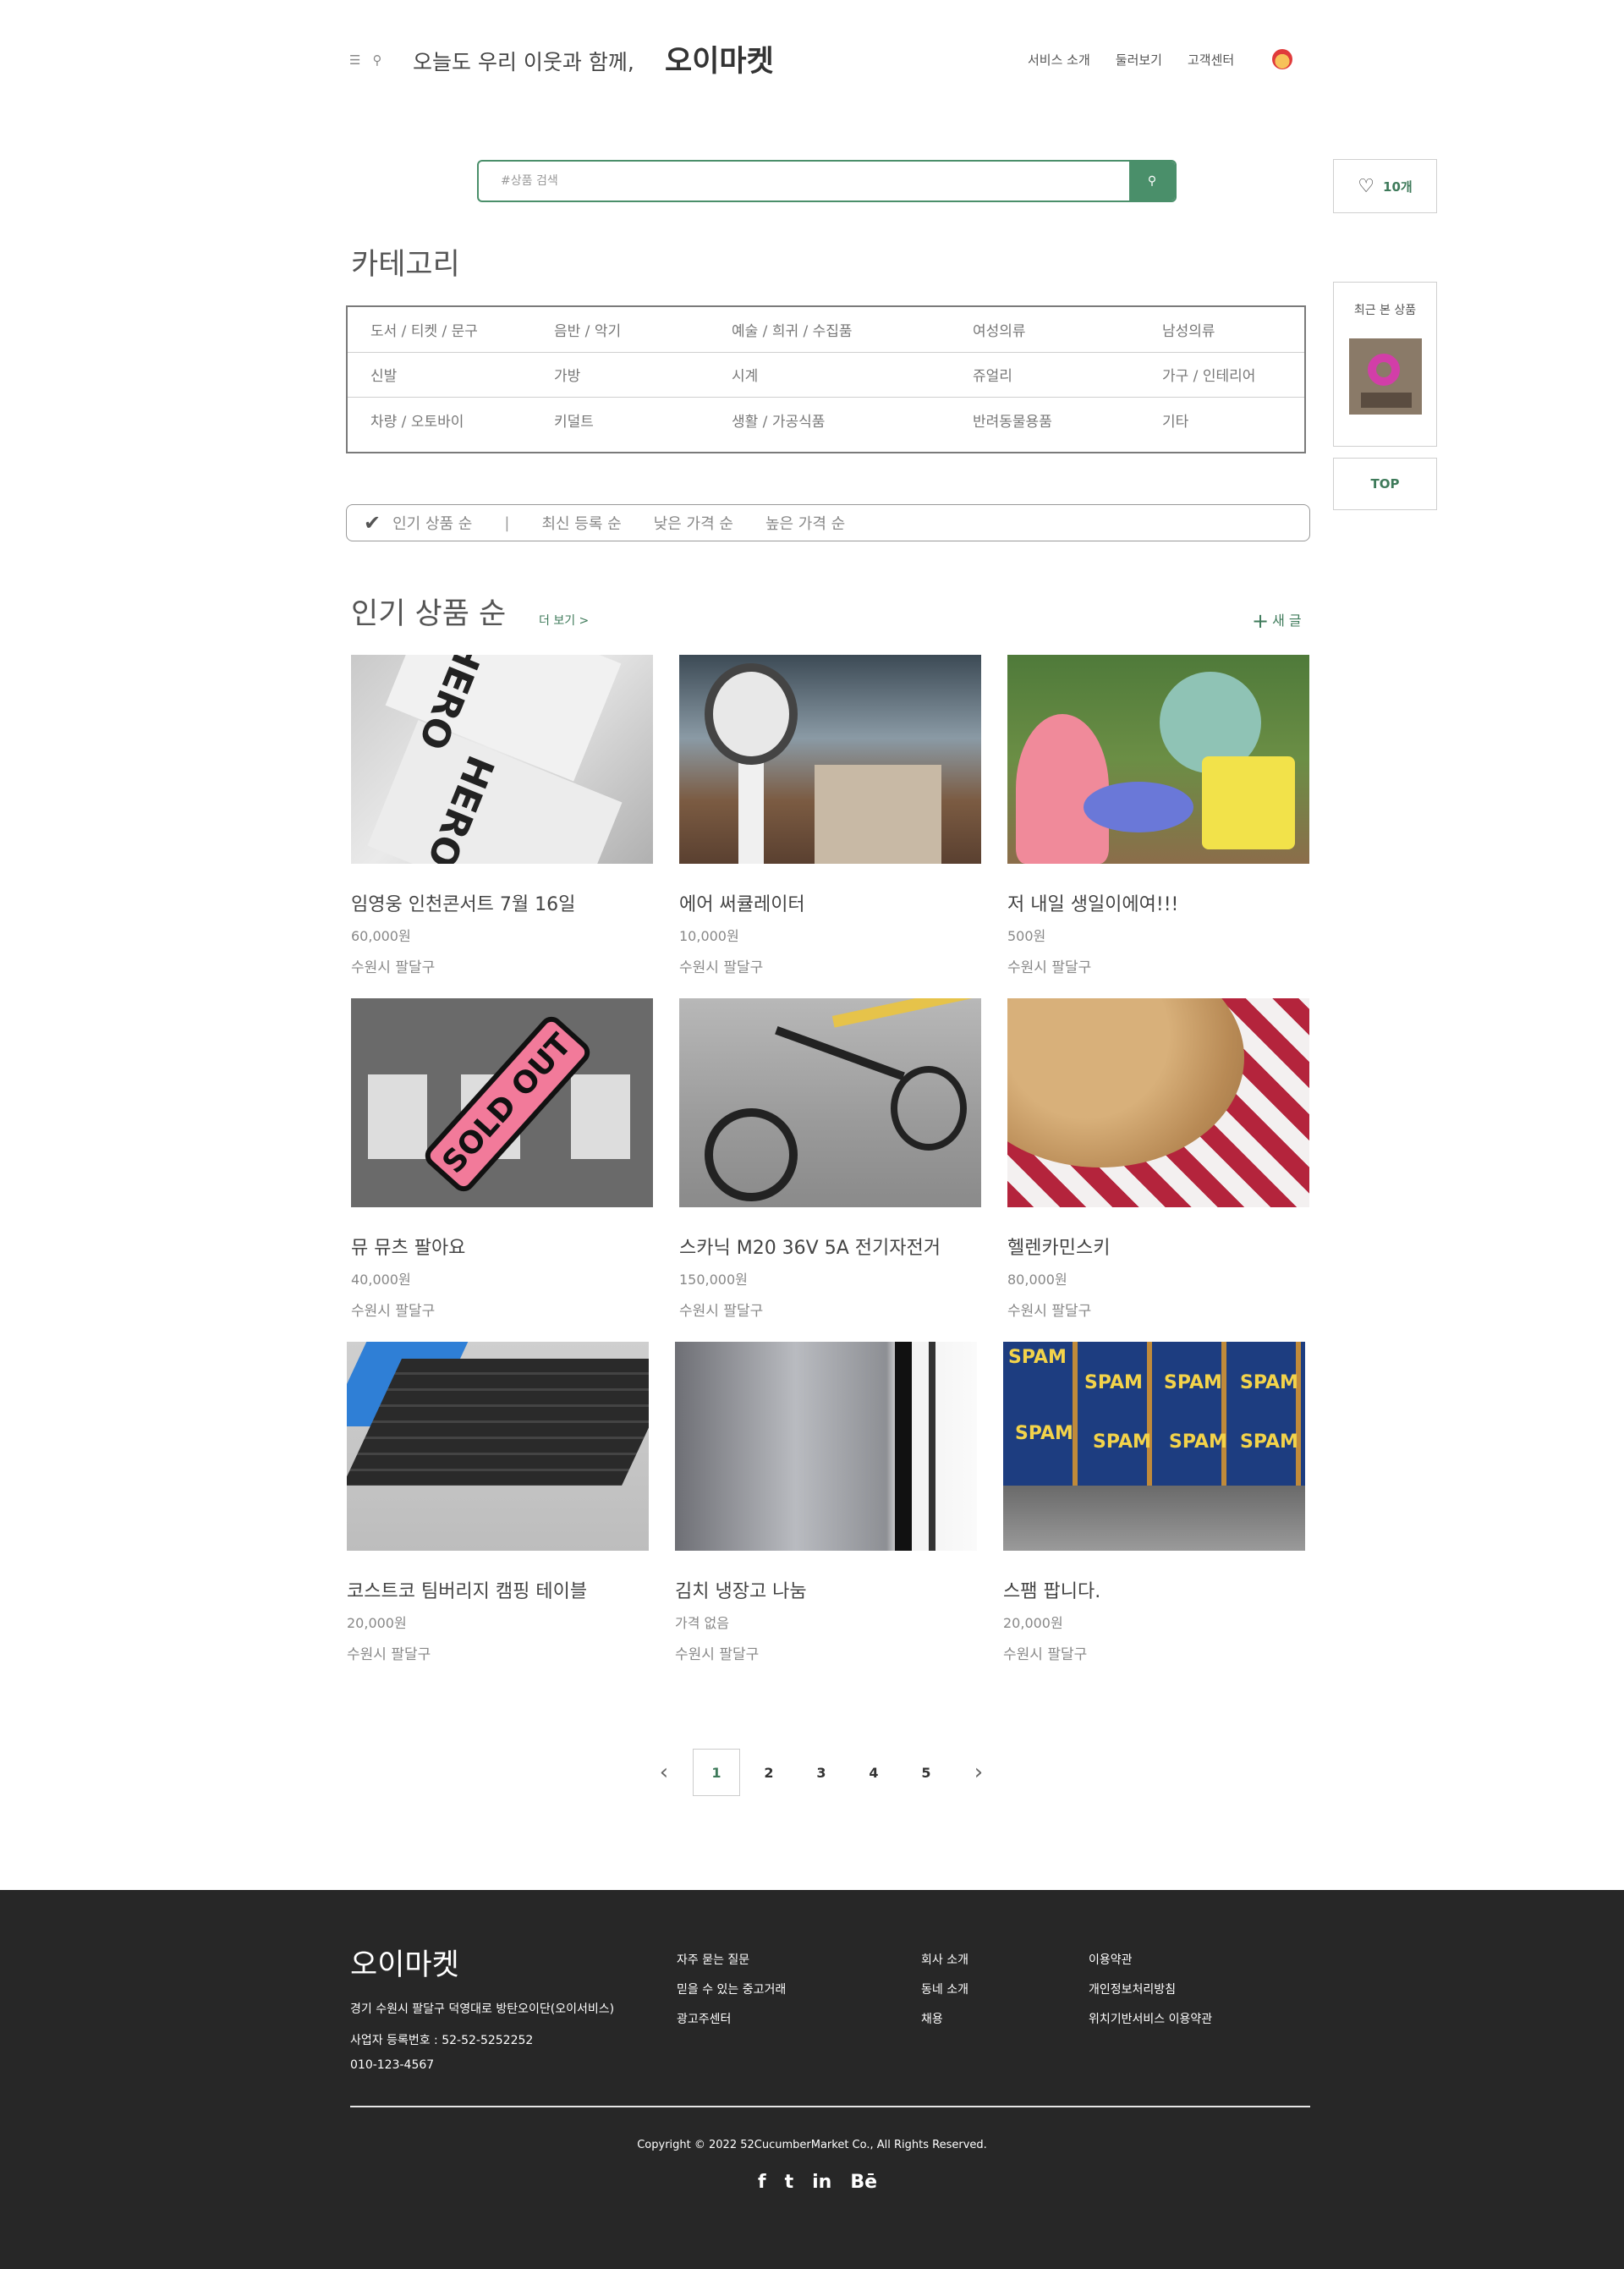 This screenshot has height=2269, width=1624. Describe the element at coordinates (830, 1246) in the screenshot. I see `product-name: 스카닉 M20 36V 5A 전기자전거` at that location.